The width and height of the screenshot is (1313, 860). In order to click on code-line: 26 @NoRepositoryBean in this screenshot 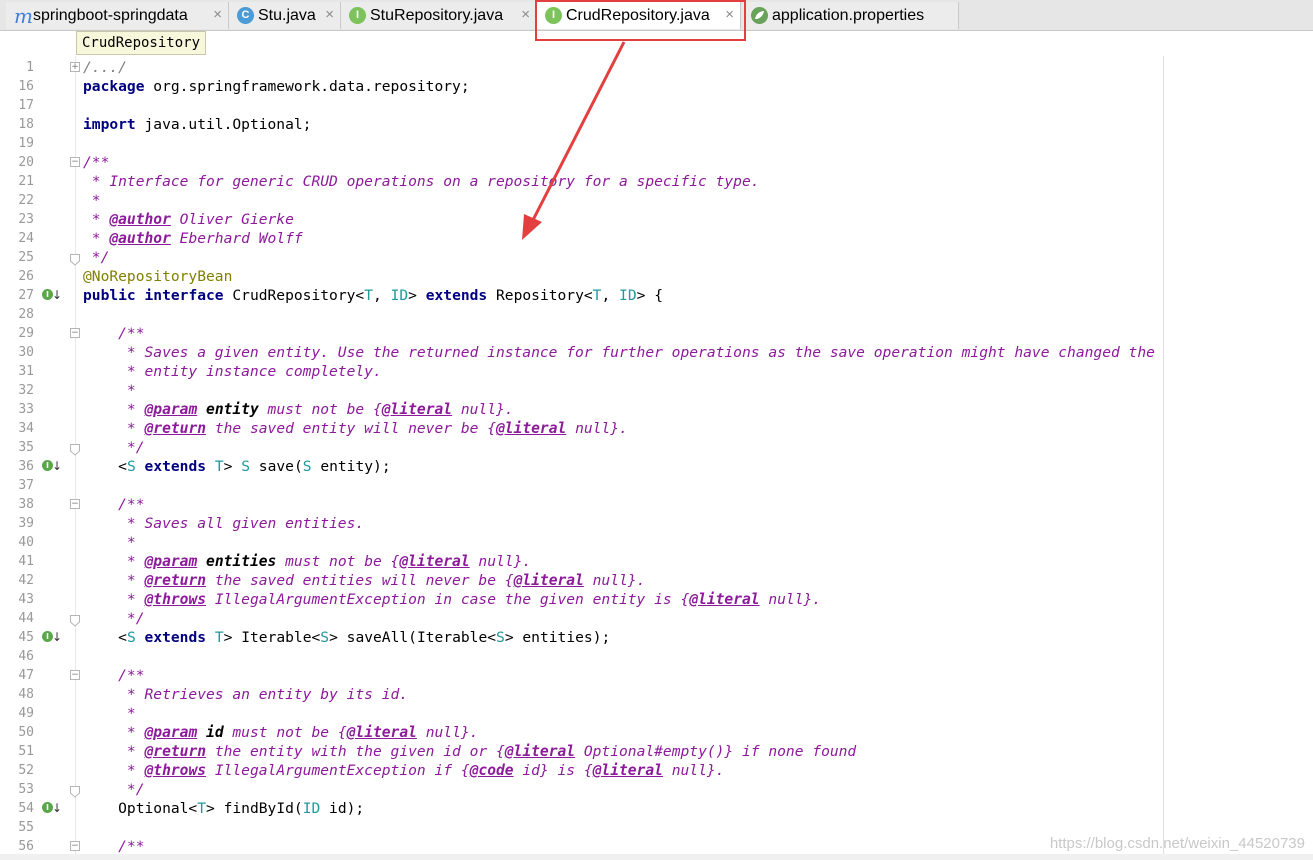, I will do `click(656, 276)`.